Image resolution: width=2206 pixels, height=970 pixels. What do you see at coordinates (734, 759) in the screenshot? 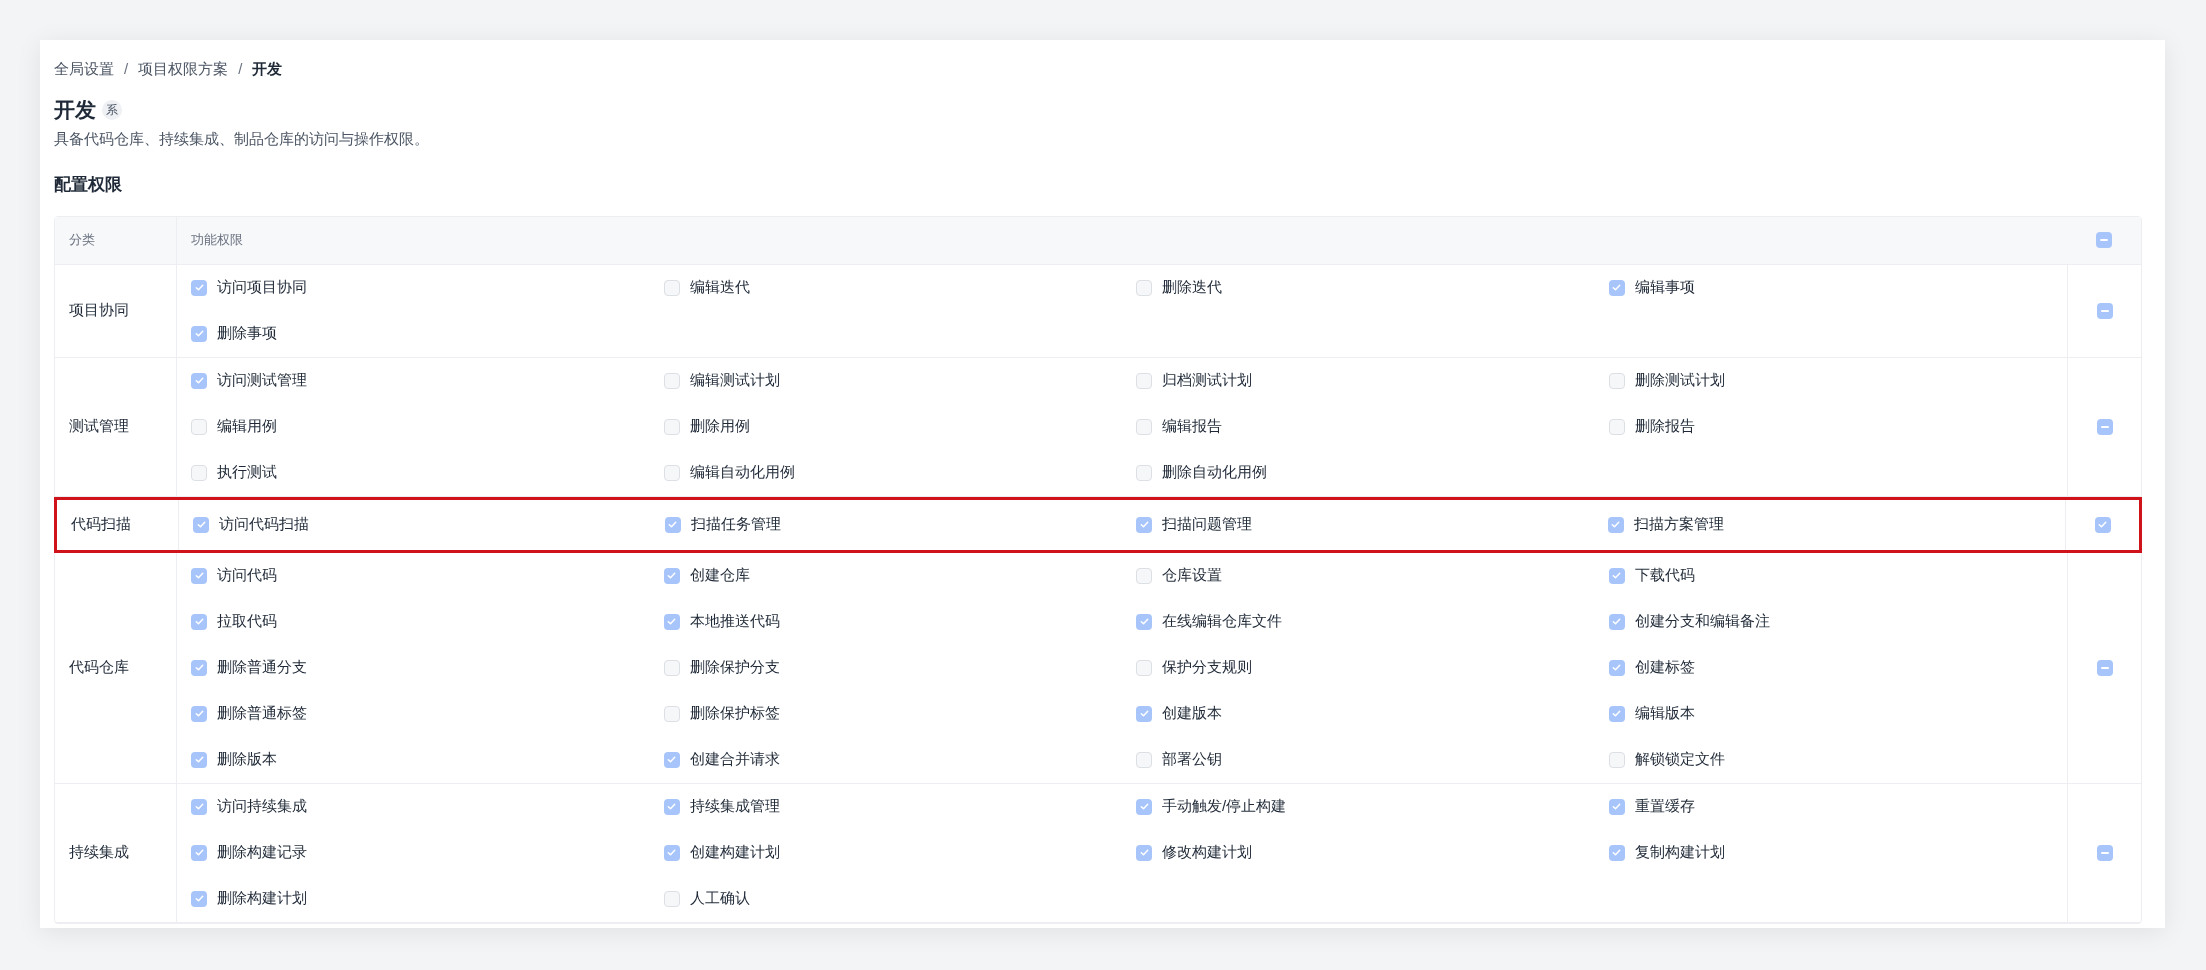
I see `permission-label: 创建合并请求` at bounding box center [734, 759].